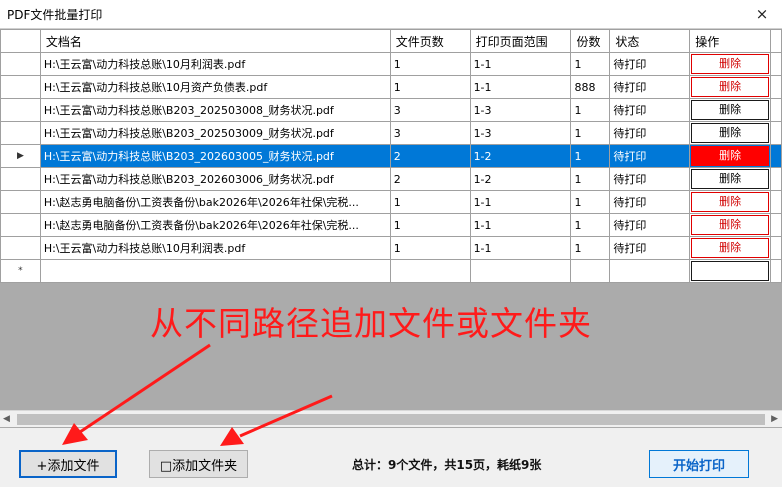 The height and width of the screenshot is (487, 782). Describe the element at coordinates (215, 110) in the screenshot. I see `cell-filename: H:\王云富\动力科技总账\B203_202503008_财务状况.pdf` at that location.